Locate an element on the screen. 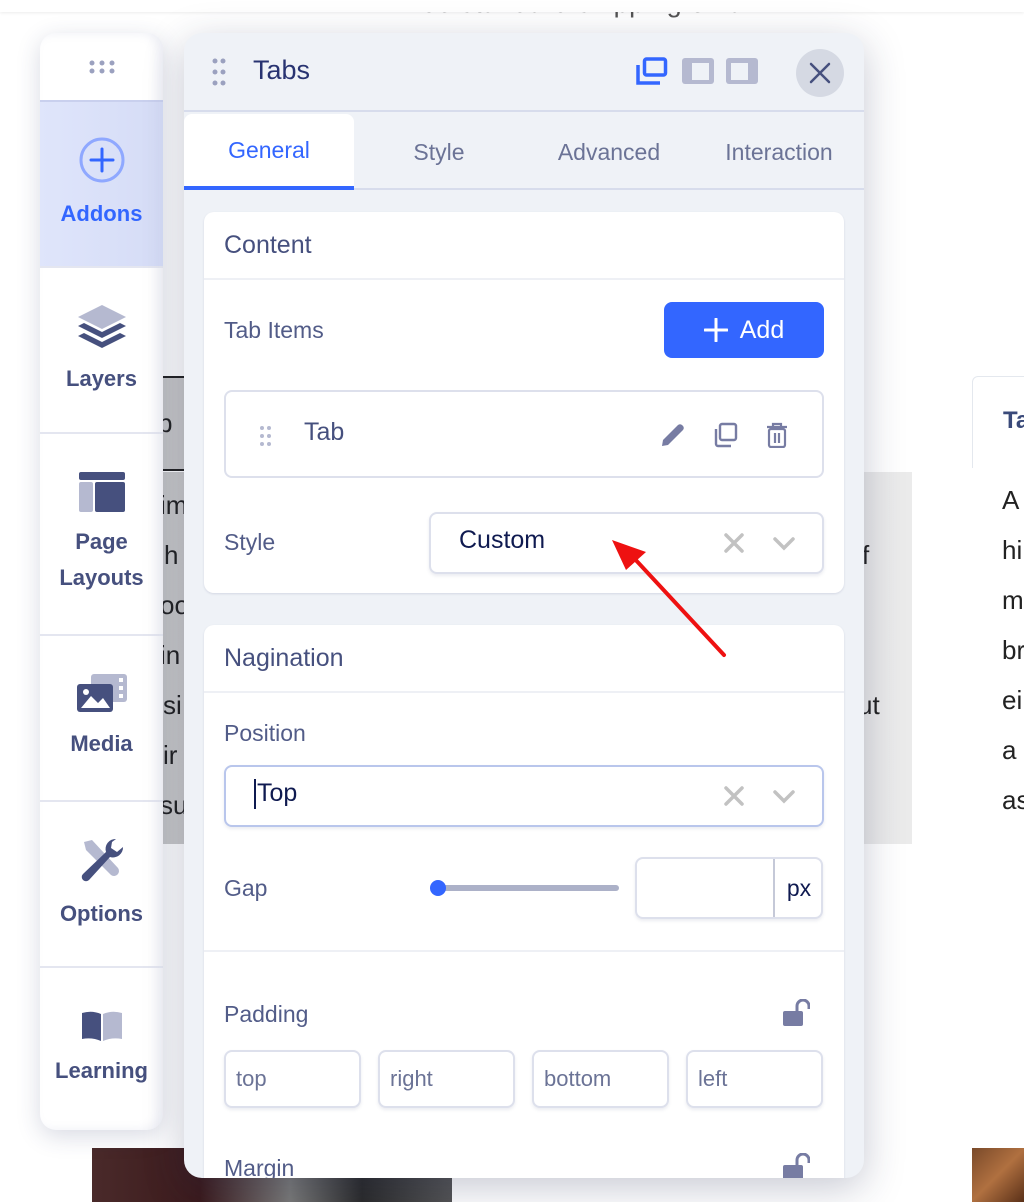 This screenshot has height=1202, width=1024. duplicate-button is located at coordinates (725, 435).